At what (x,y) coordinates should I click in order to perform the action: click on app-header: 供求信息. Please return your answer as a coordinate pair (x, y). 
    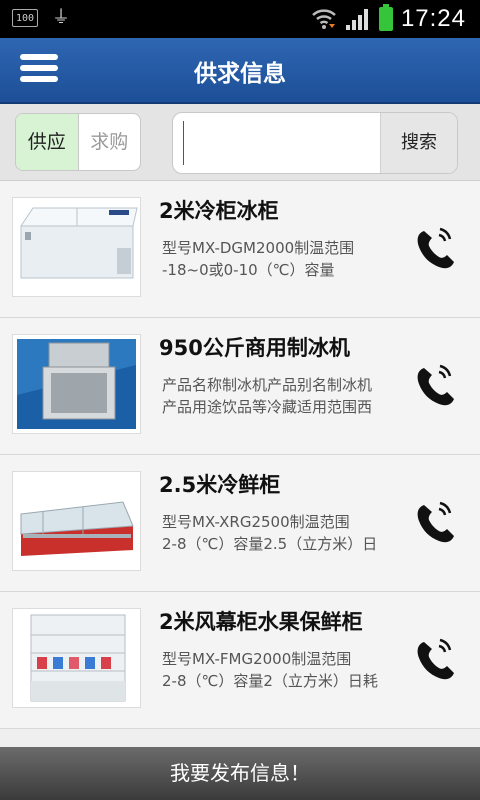
    Looking at the image, I should click on (240, 71).